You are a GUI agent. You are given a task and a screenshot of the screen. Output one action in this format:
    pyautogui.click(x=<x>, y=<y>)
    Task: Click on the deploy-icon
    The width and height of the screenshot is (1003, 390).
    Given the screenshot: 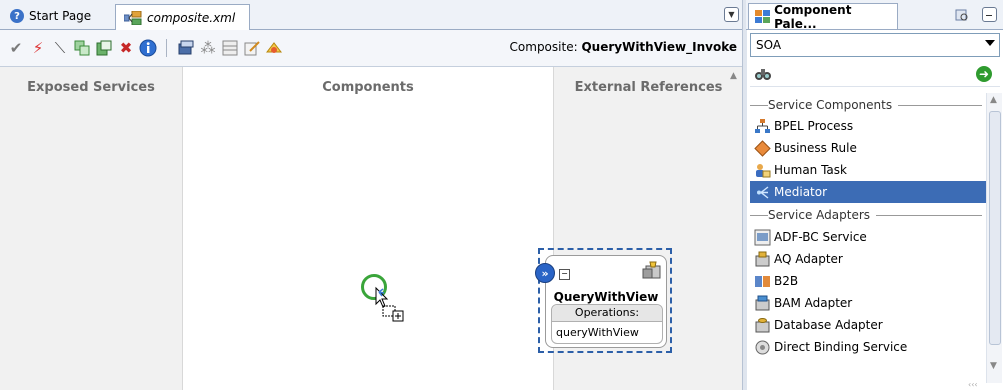 What is the action you would take?
    pyautogui.click(x=186, y=48)
    